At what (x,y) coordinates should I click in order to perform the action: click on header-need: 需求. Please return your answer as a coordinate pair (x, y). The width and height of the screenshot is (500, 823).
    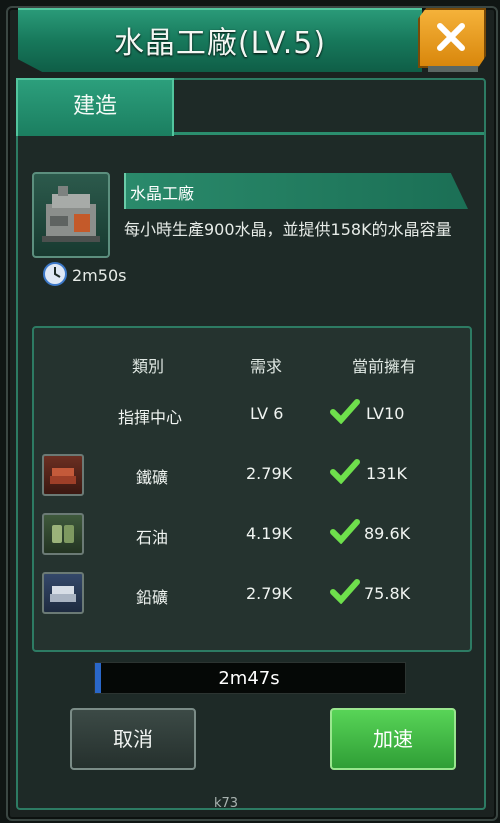
    Looking at the image, I should click on (266, 366).